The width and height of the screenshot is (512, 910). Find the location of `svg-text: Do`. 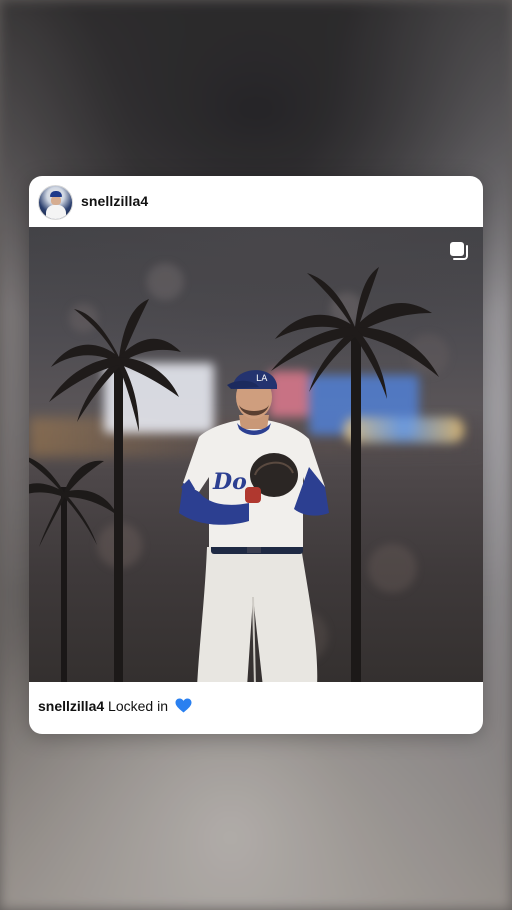

svg-text: Do is located at coordinates (229, 482).